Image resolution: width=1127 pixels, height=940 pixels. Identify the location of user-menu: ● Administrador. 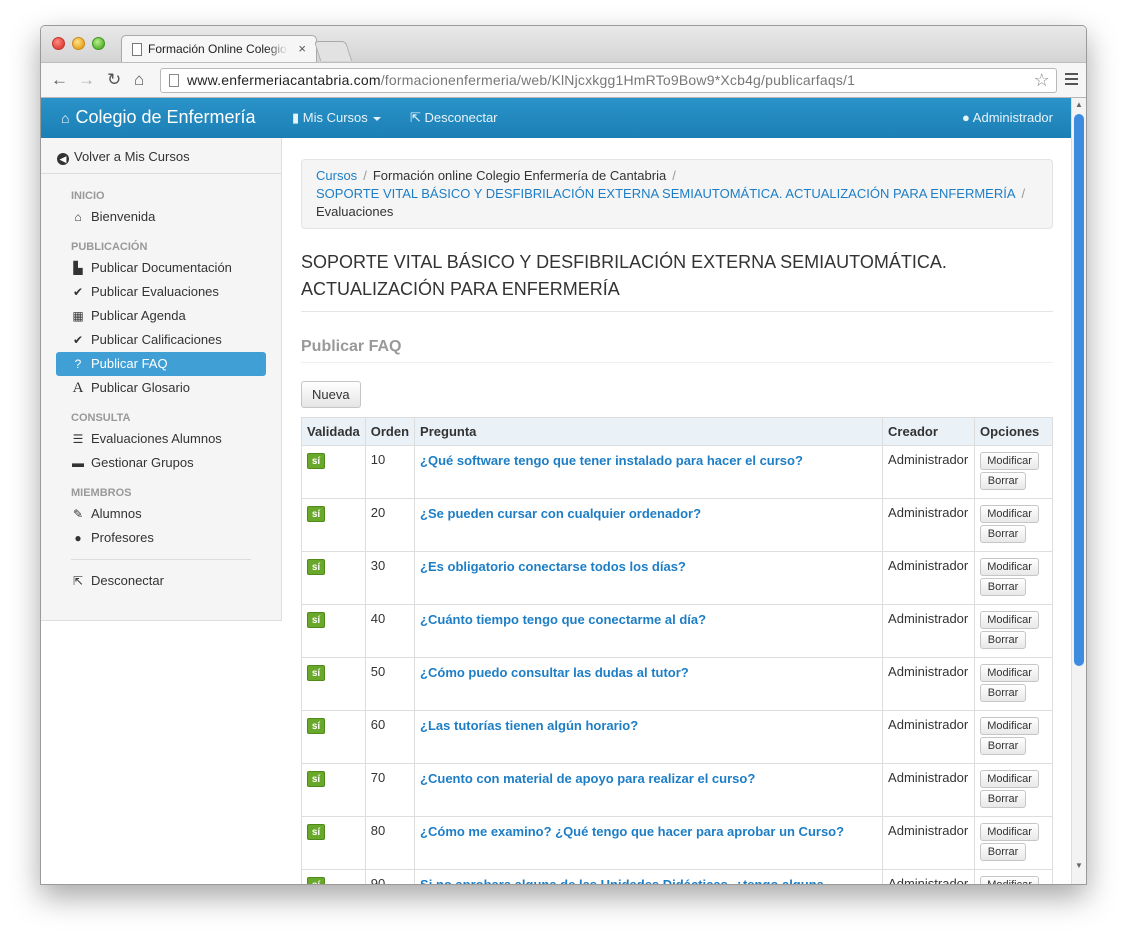
(1007, 117).